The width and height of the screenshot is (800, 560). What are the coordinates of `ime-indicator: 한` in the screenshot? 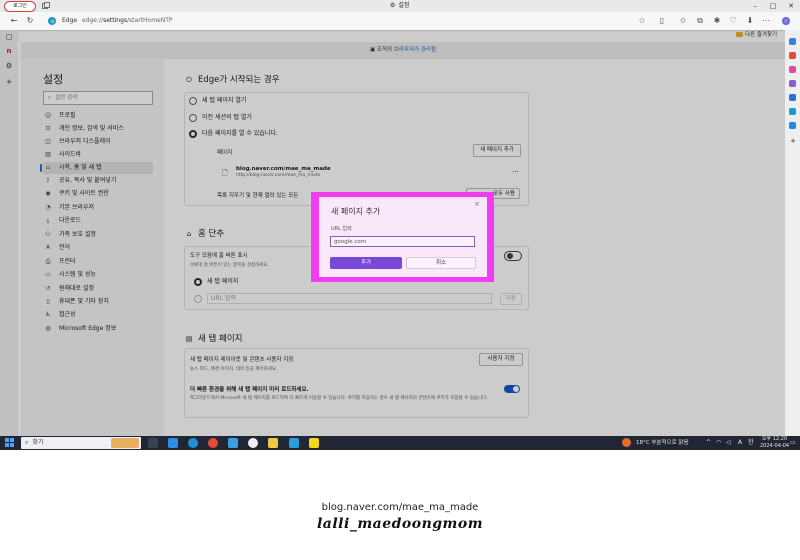 It's located at (751, 443).